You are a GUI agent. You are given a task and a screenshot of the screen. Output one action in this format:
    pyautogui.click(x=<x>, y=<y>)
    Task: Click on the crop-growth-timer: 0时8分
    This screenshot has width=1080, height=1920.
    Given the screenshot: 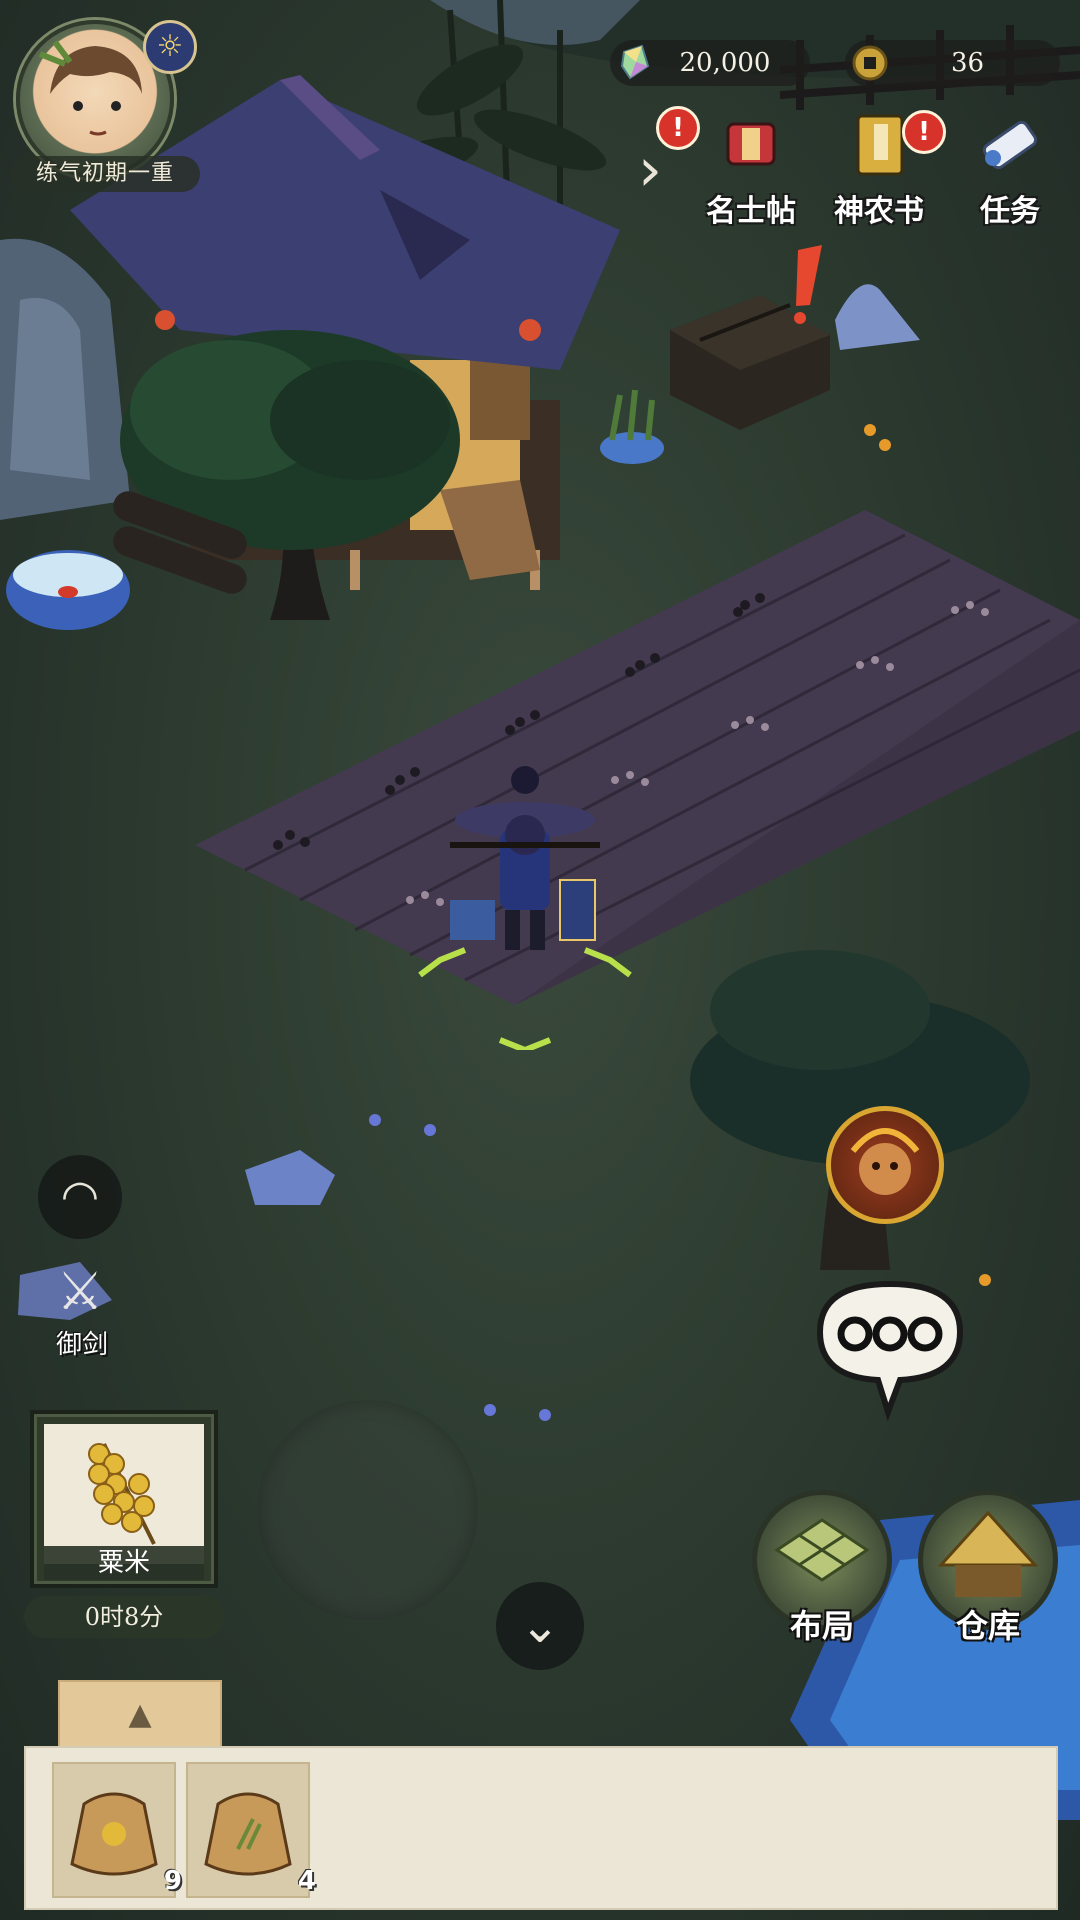 What is the action you would take?
    pyautogui.click(x=124, y=1617)
    